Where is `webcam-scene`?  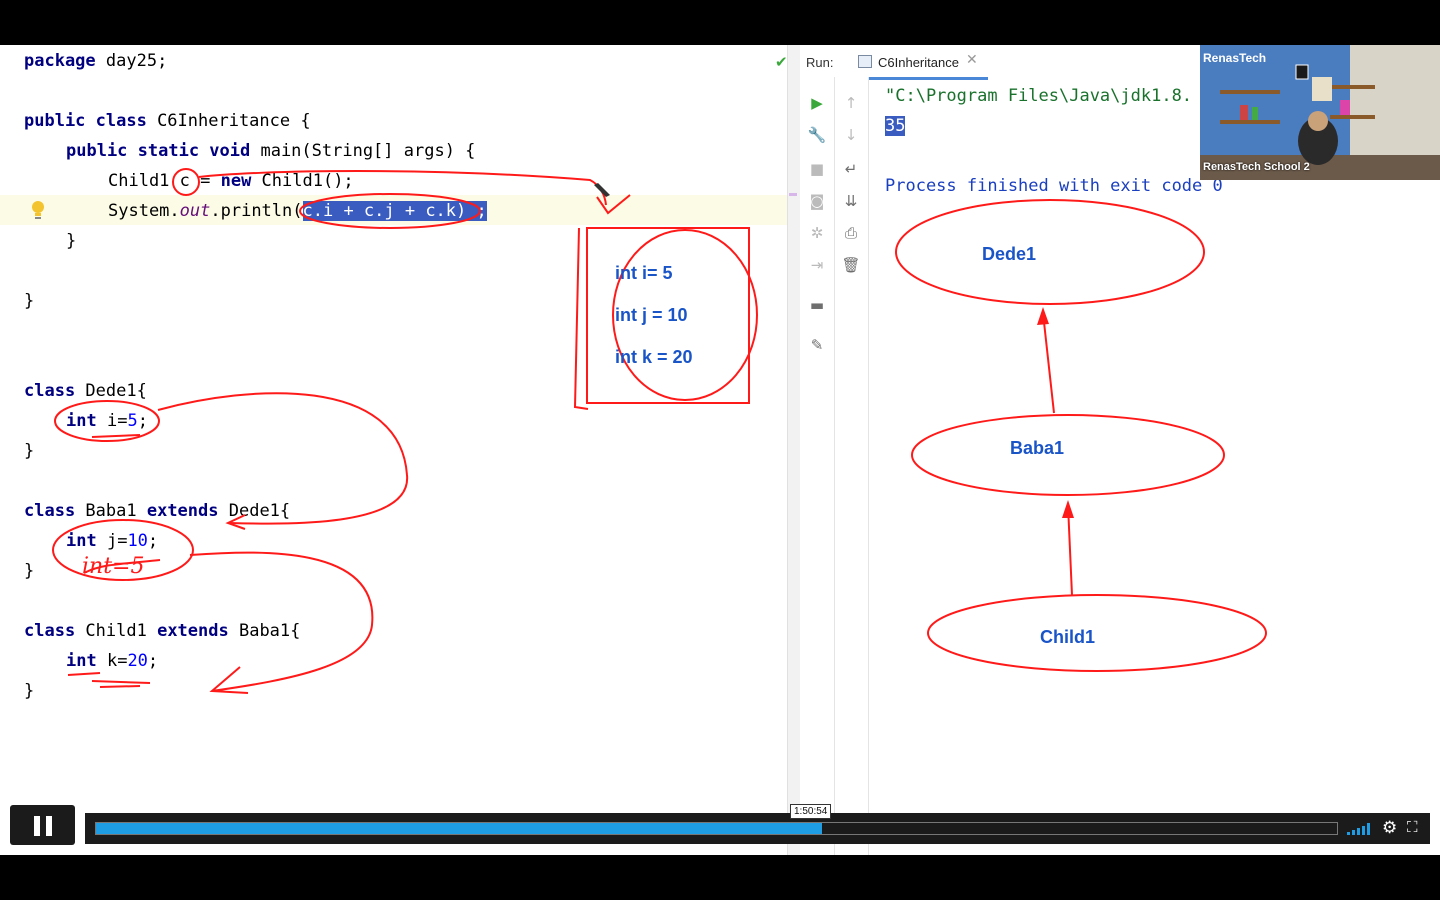 webcam-scene is located at coordinates (1320, 112).